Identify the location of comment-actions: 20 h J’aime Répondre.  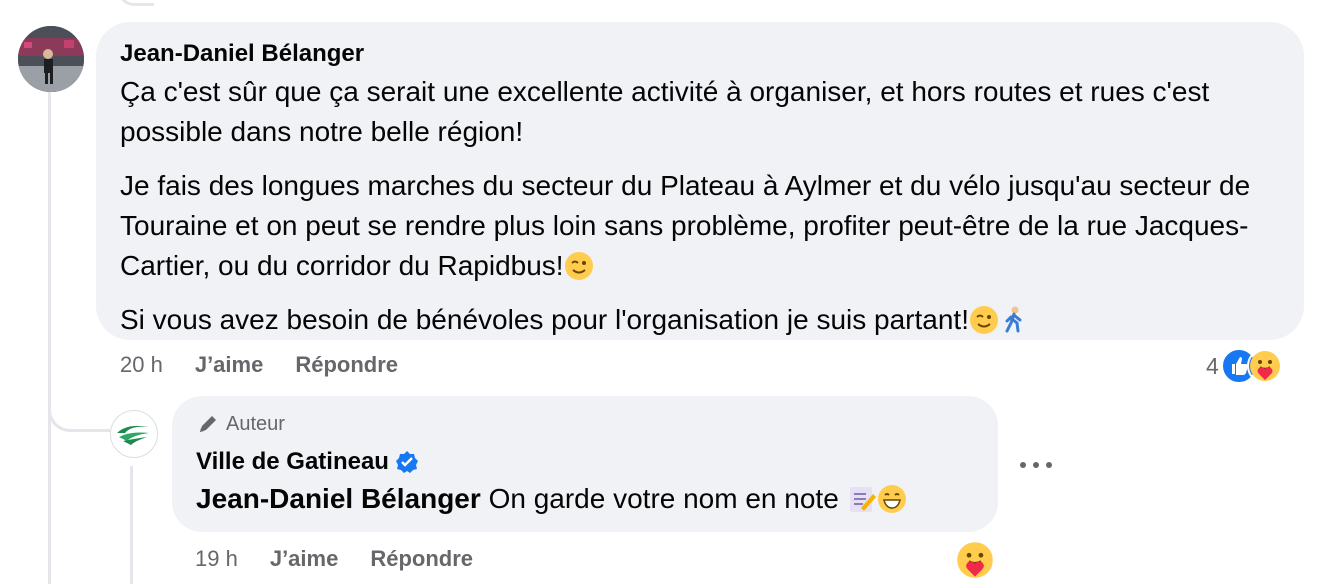
(275, 365).